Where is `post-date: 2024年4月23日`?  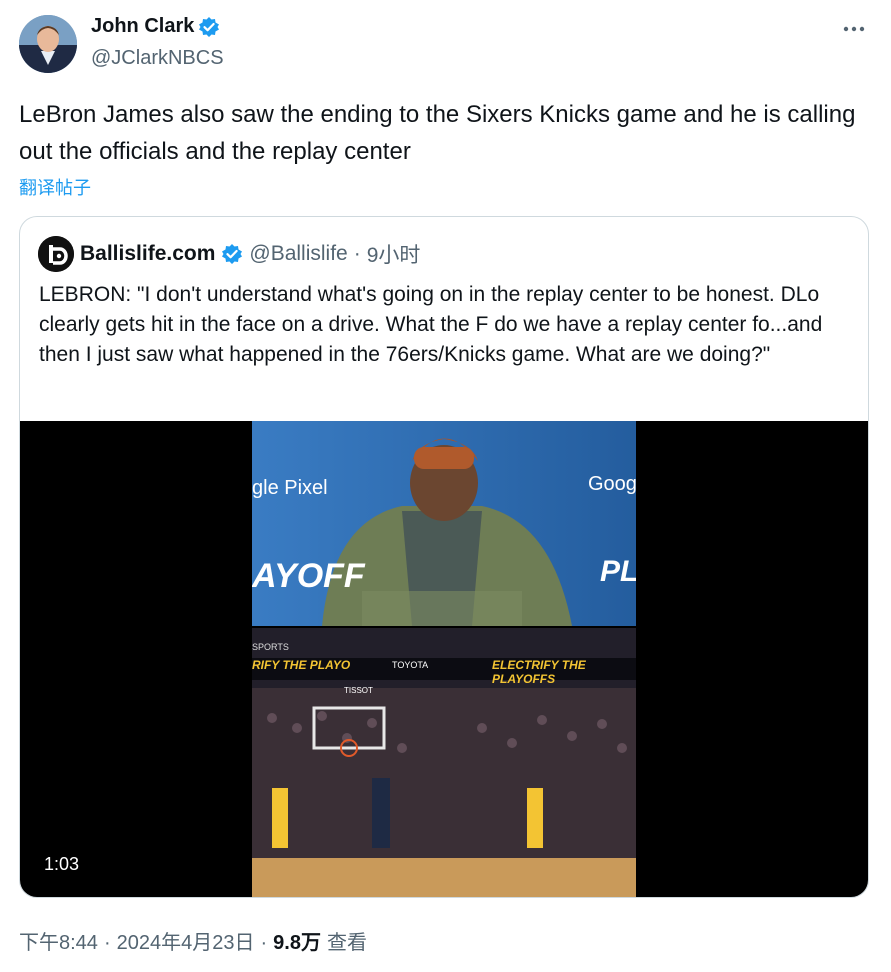
post-date: 2024年4月23日 is located at coordinates (186, 940).